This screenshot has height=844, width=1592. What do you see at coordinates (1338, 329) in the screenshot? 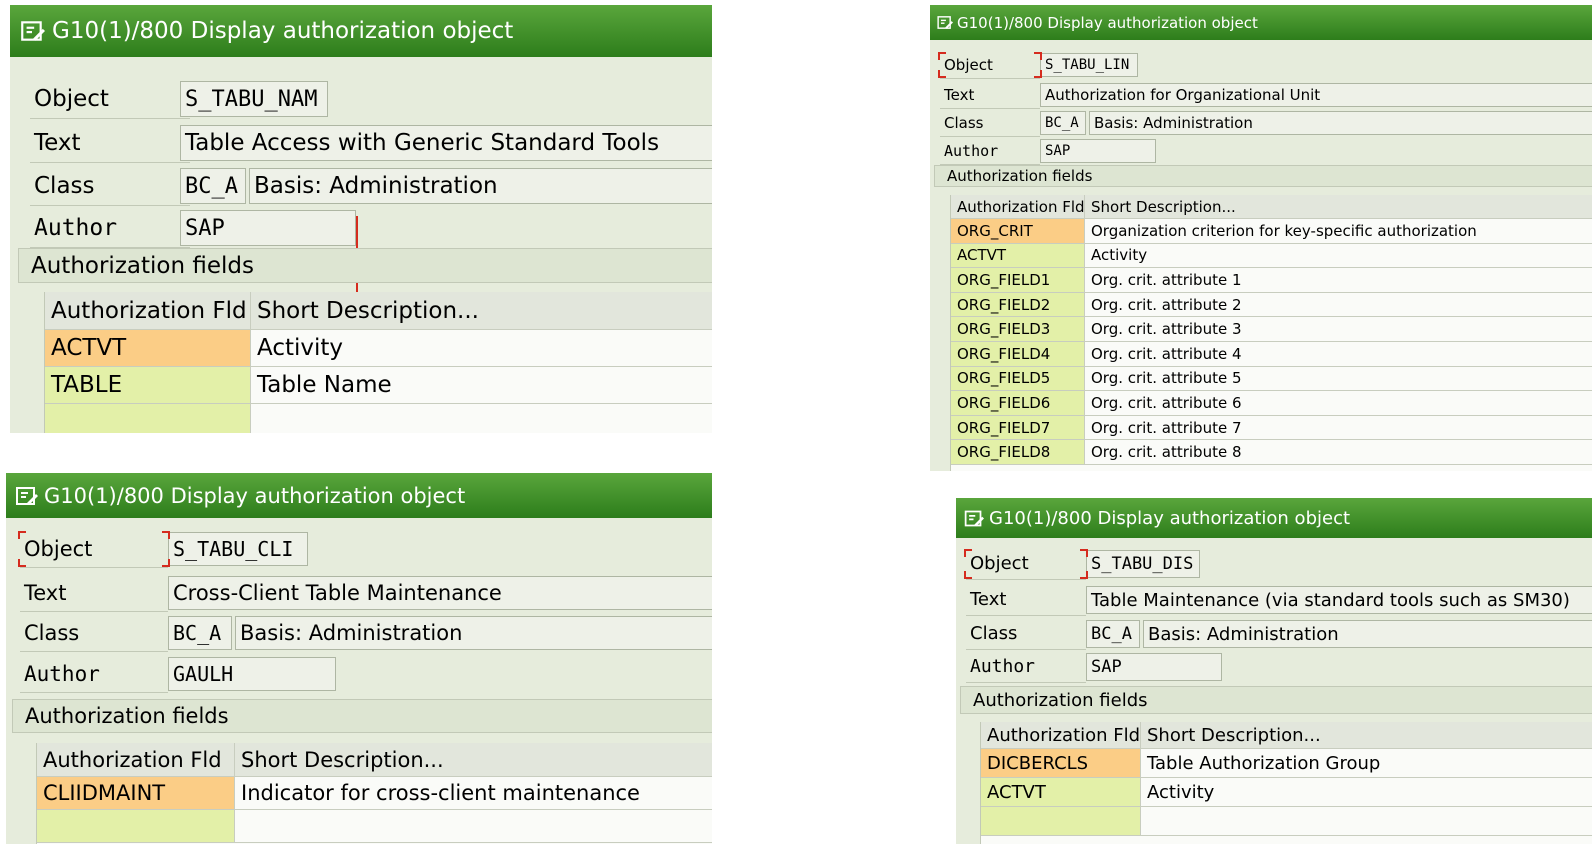
I see `field-description-cell: Org. crit. attribute 3` at bounding box center [1338, 329].